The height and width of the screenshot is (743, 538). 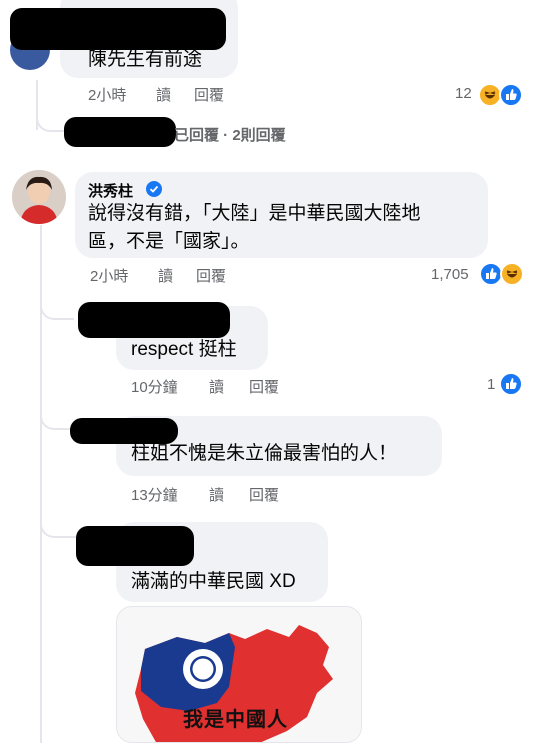 What do you see at coordinates (39, 197) in the screenshot?
I see `avatar` at bounding box center [39, 197].